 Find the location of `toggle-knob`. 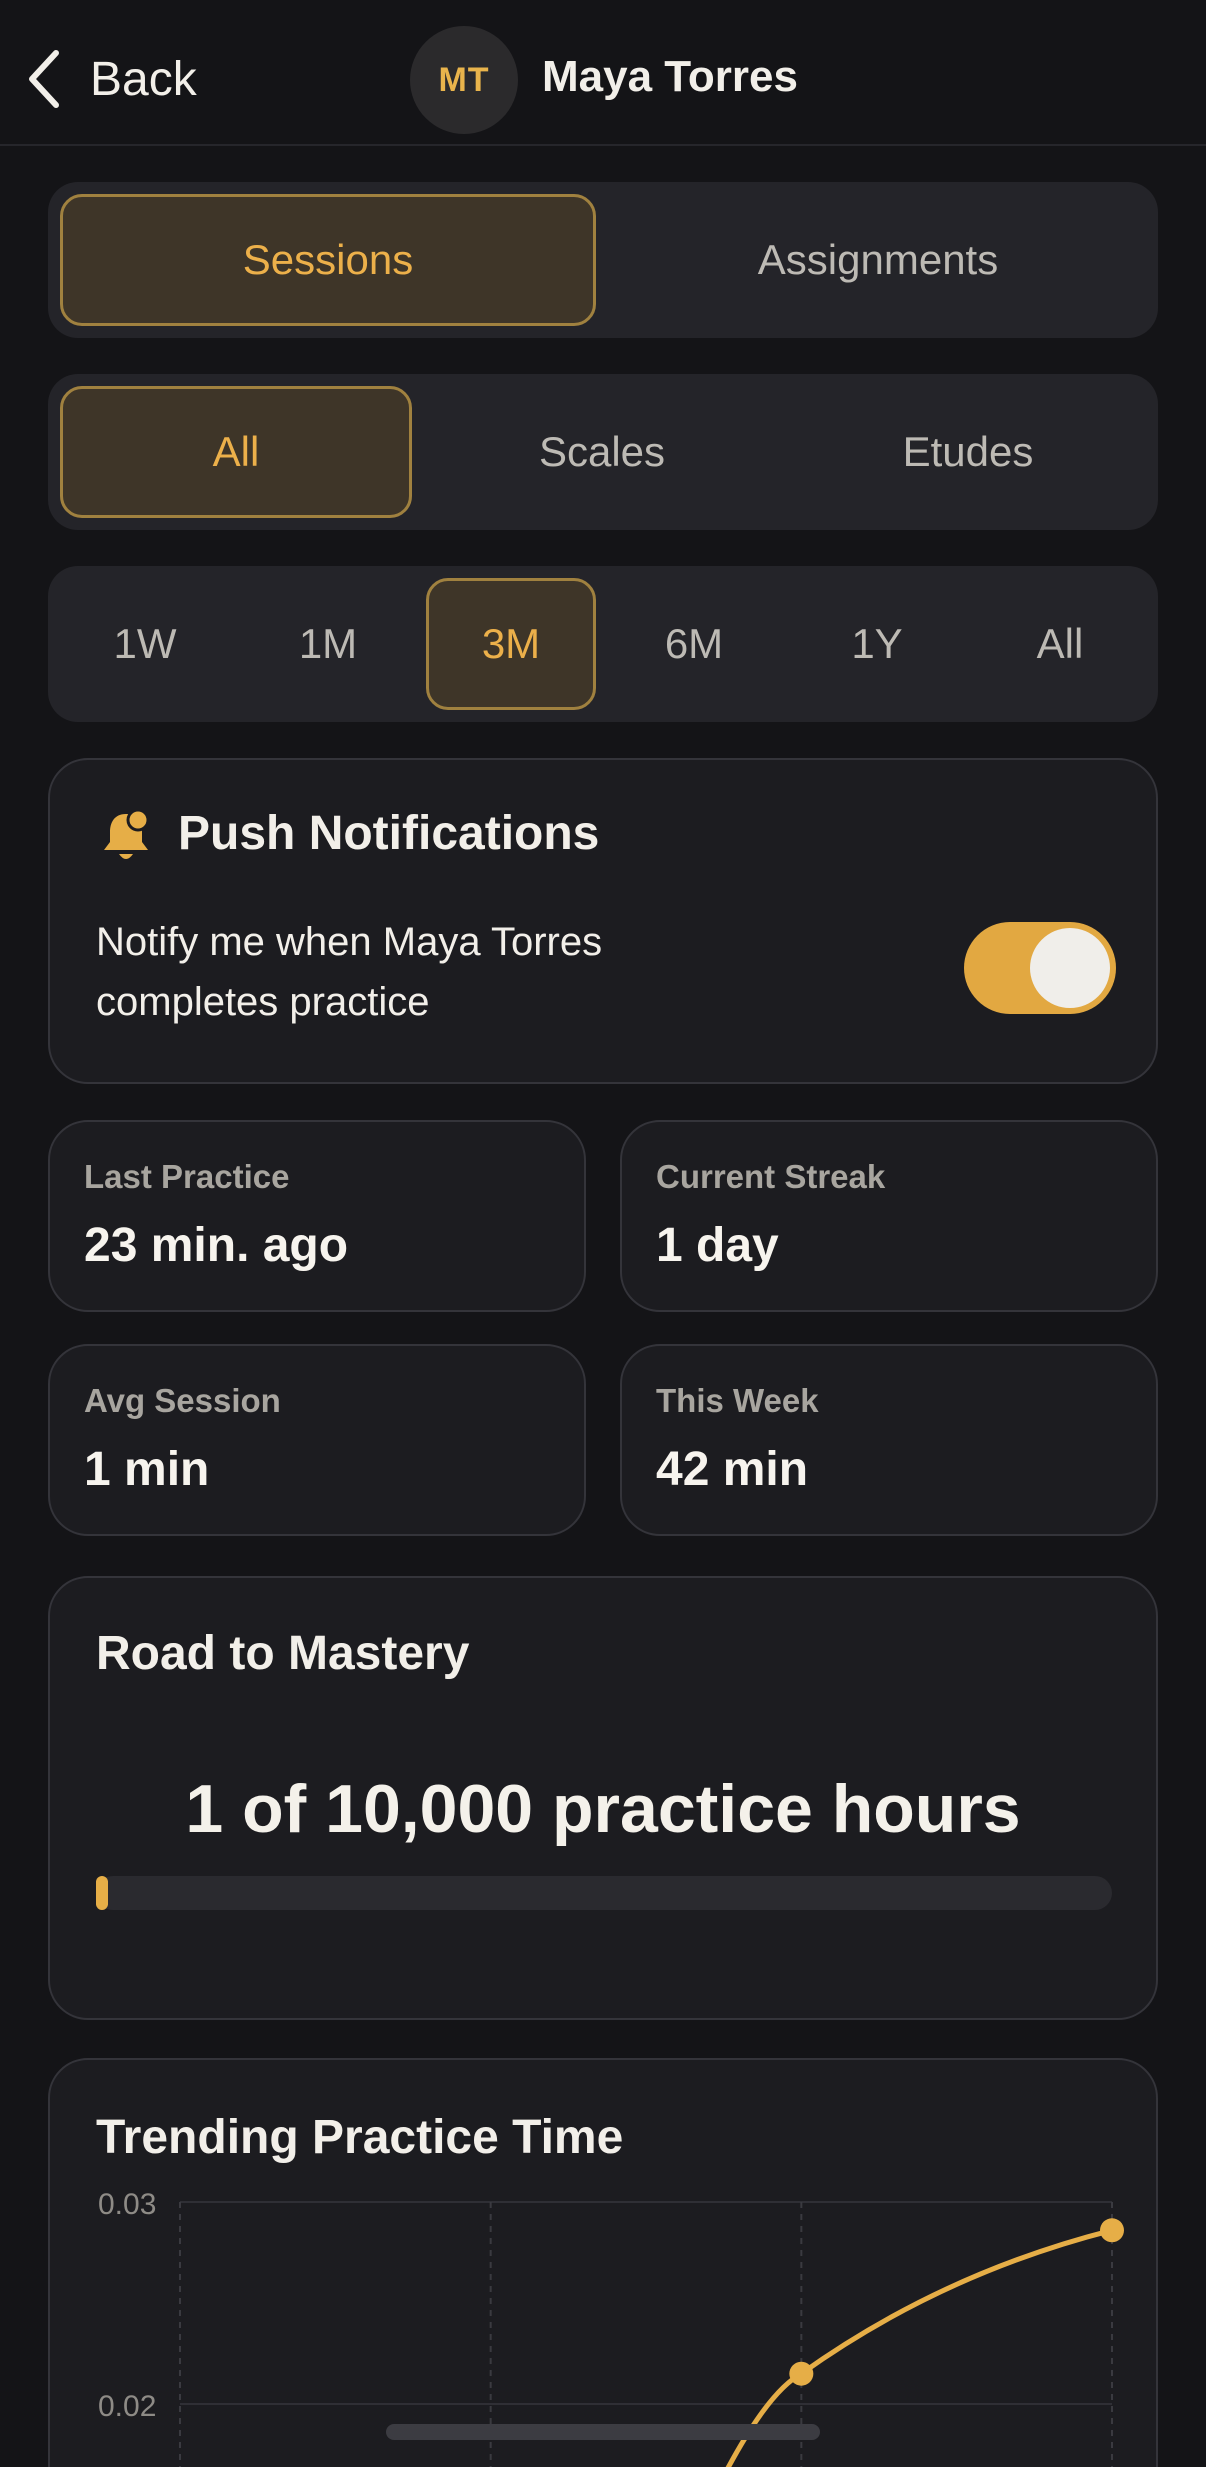

toggle-knob is located at coordinates (1070, 968).